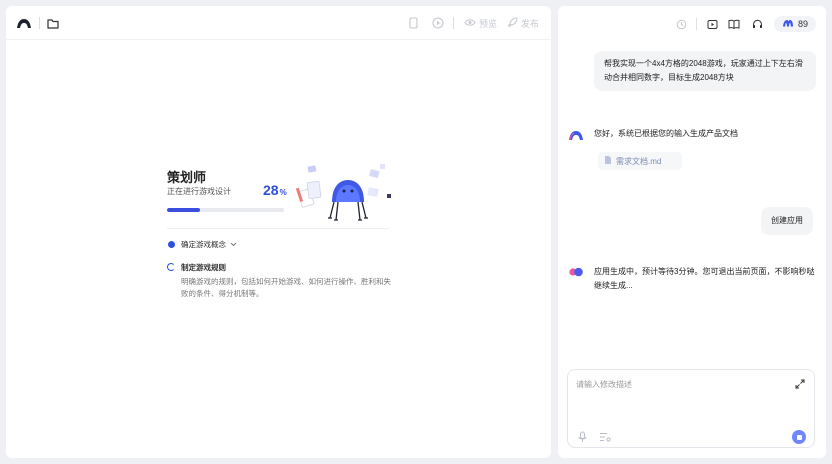 The width and height of the screenshot is (832, 464). What do you see at coordinates (225, 210) in the screenshot?
I see `progress-bar` at bounding box center [225, 210].